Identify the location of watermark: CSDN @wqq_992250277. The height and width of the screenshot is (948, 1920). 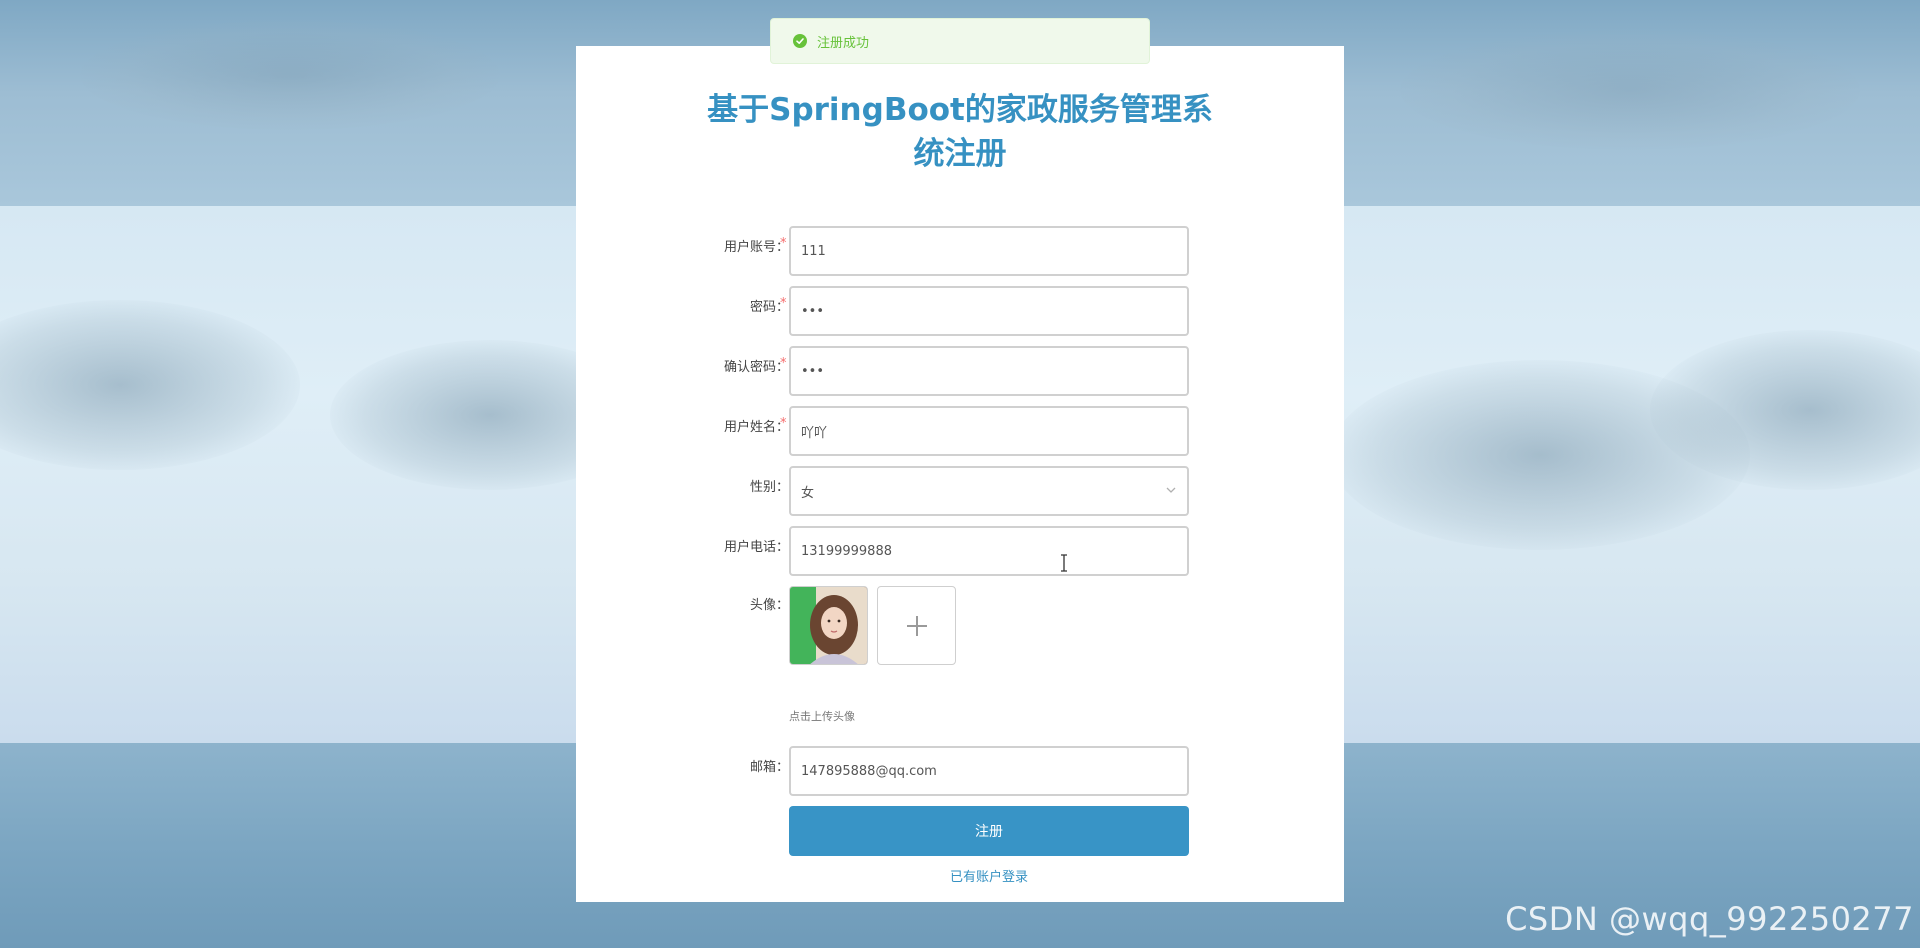
(1709, 919).